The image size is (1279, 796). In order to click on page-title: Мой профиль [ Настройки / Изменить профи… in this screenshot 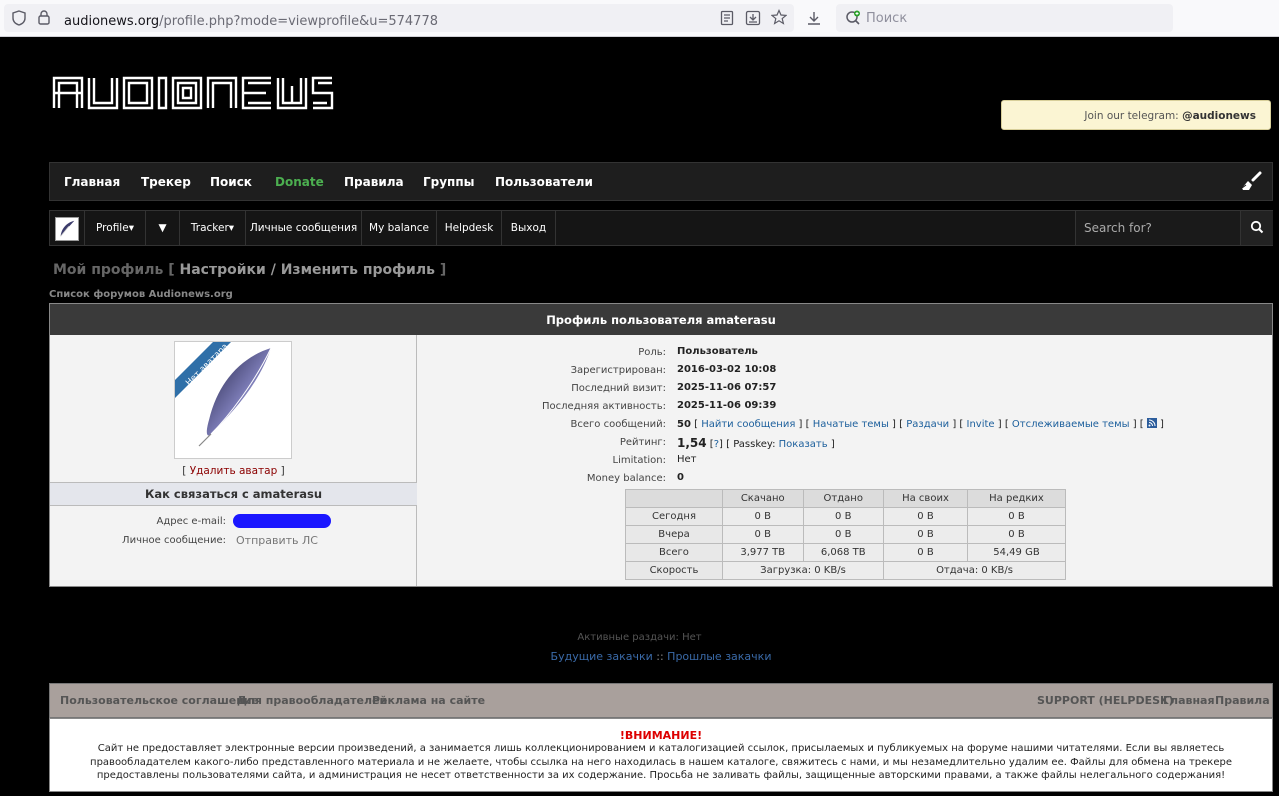, I will do `click(250, 270)`.